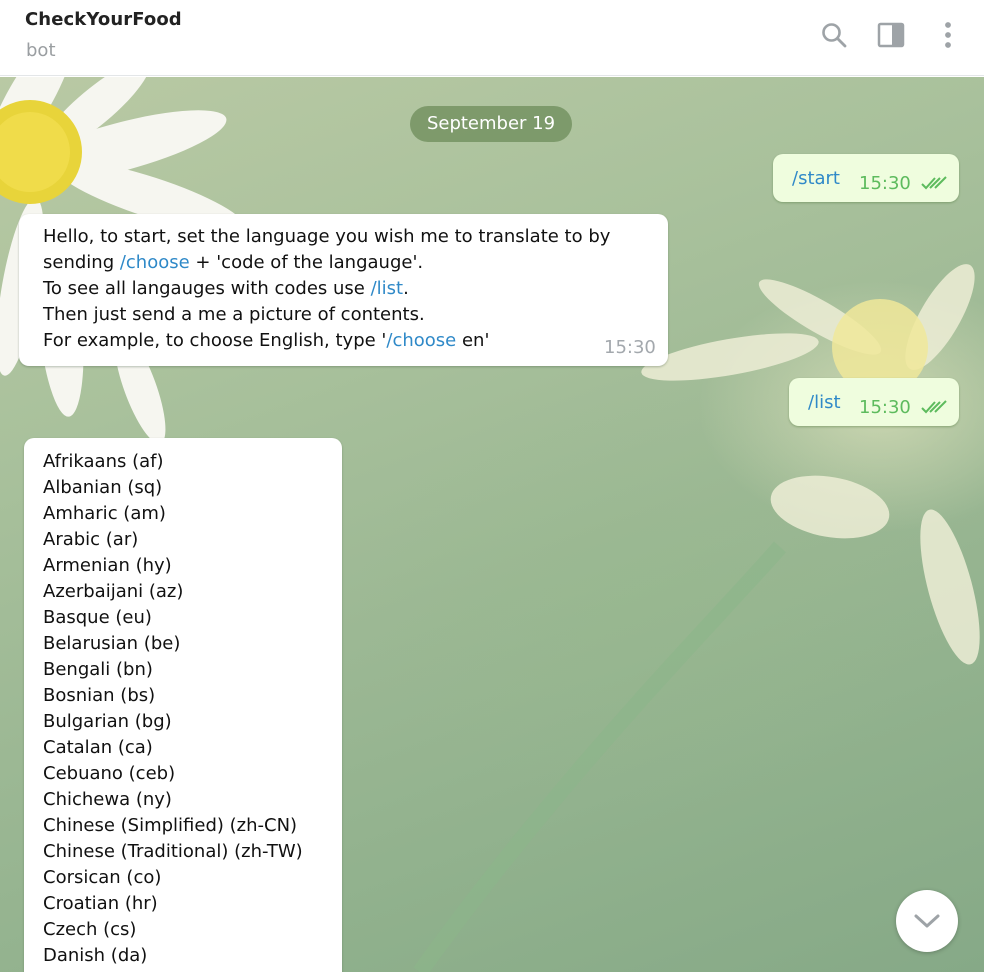  What do you see at coordinates (103, 487) in the screenshot?
I see `language-item: Albanian (sq)` at bounding box center [103, 487].